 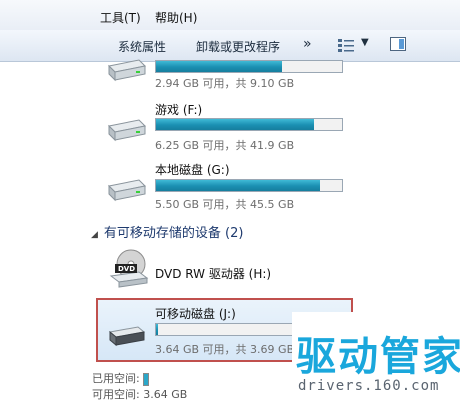 What do you see at coordinates (116, 378) in the screenshot?
I see `used-space-label: 已用空间:` at bounding box center [116, 378].